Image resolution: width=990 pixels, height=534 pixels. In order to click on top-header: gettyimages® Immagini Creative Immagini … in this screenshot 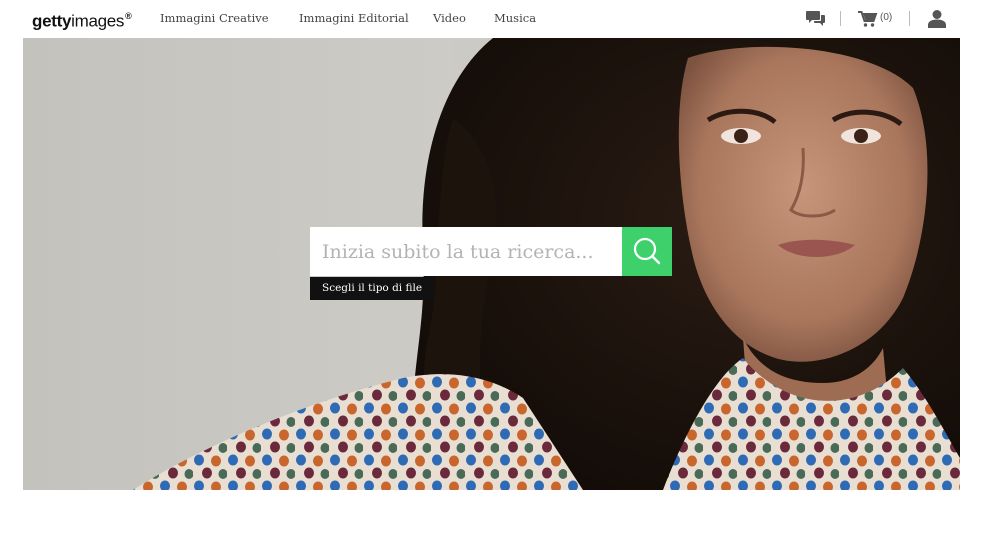, I will do `click(495, 19)`.